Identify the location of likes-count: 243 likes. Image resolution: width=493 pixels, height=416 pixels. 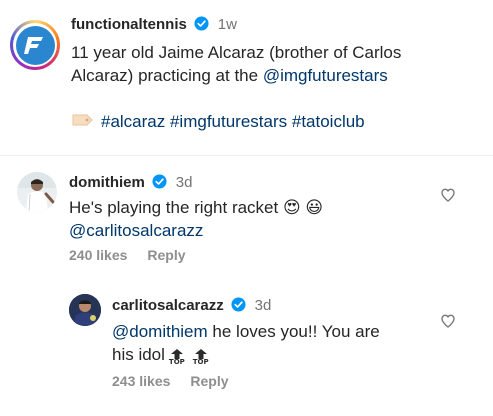
(141, 381).